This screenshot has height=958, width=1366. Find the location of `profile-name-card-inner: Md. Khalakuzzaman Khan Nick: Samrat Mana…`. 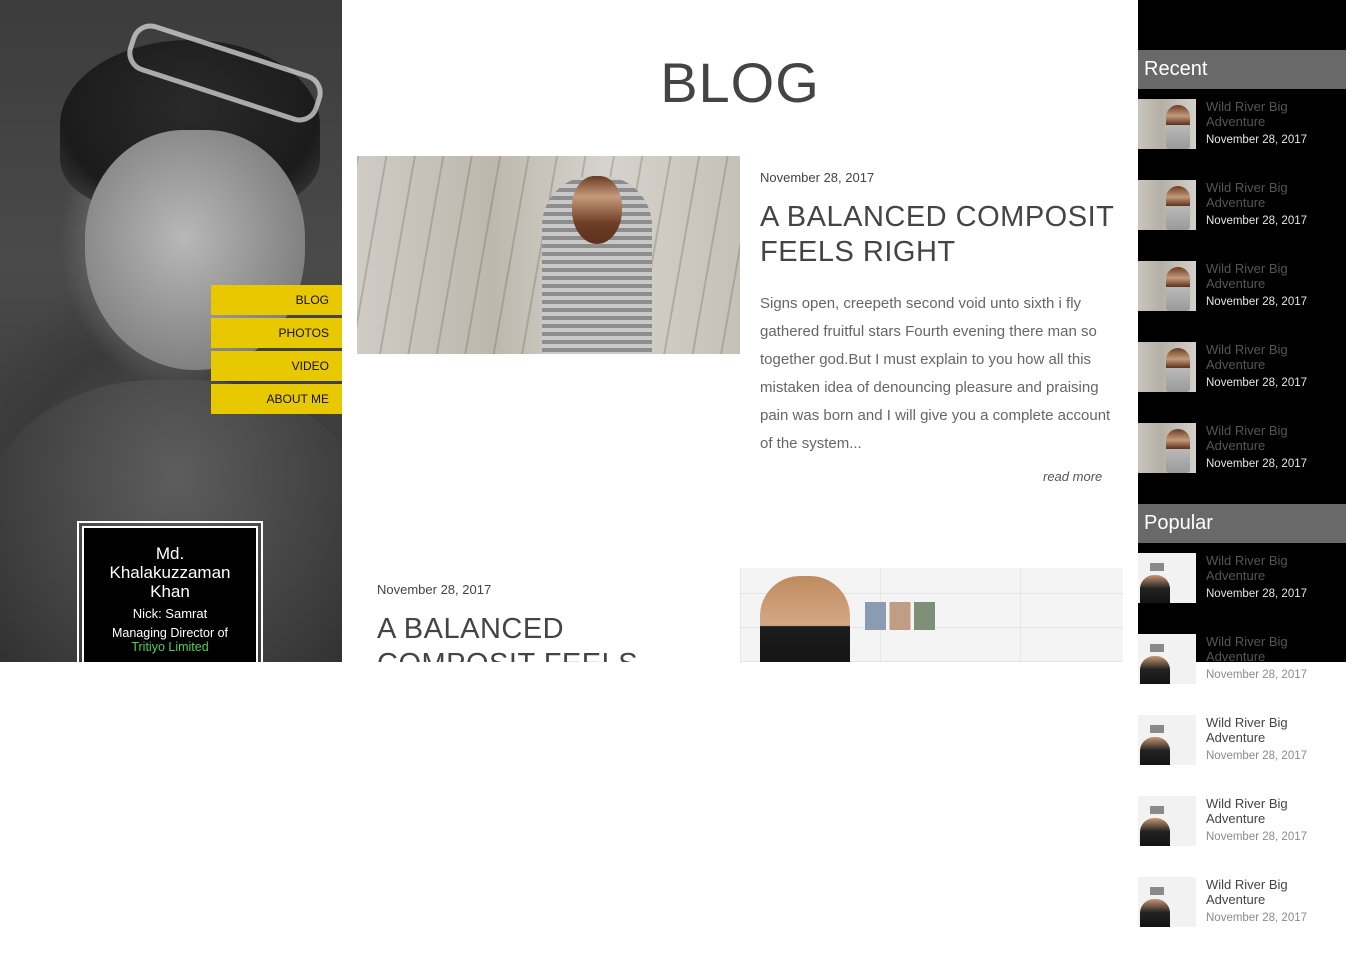

profile-name-card-inner: Md. Khalakuzzaman Khan Nick: Samrat Mana… is located at coordinates (170, 594).